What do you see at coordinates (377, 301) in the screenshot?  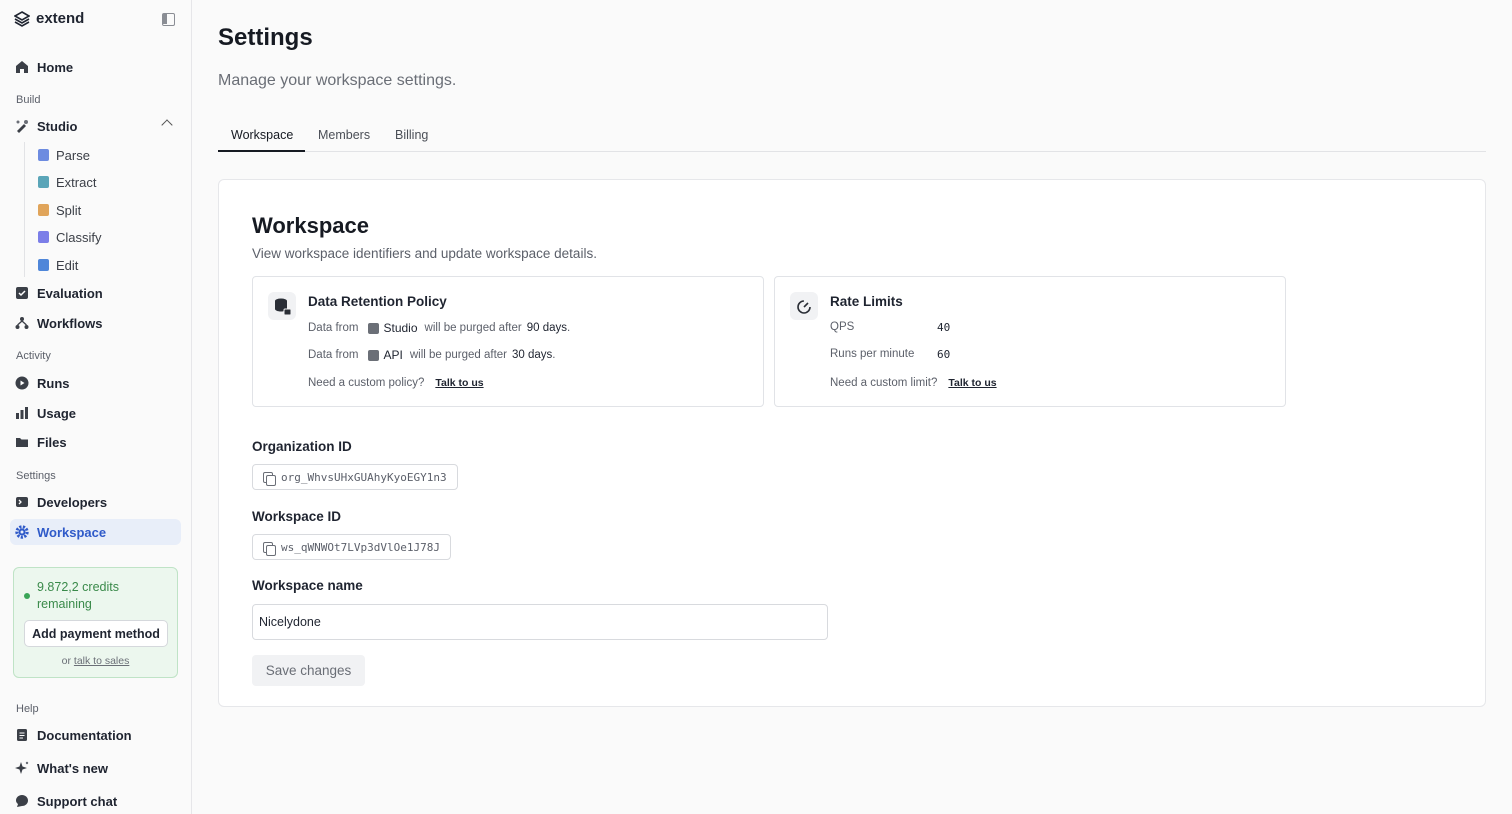 I see `retention-title: Data Retention Policy` at bounding box center [377, 301].